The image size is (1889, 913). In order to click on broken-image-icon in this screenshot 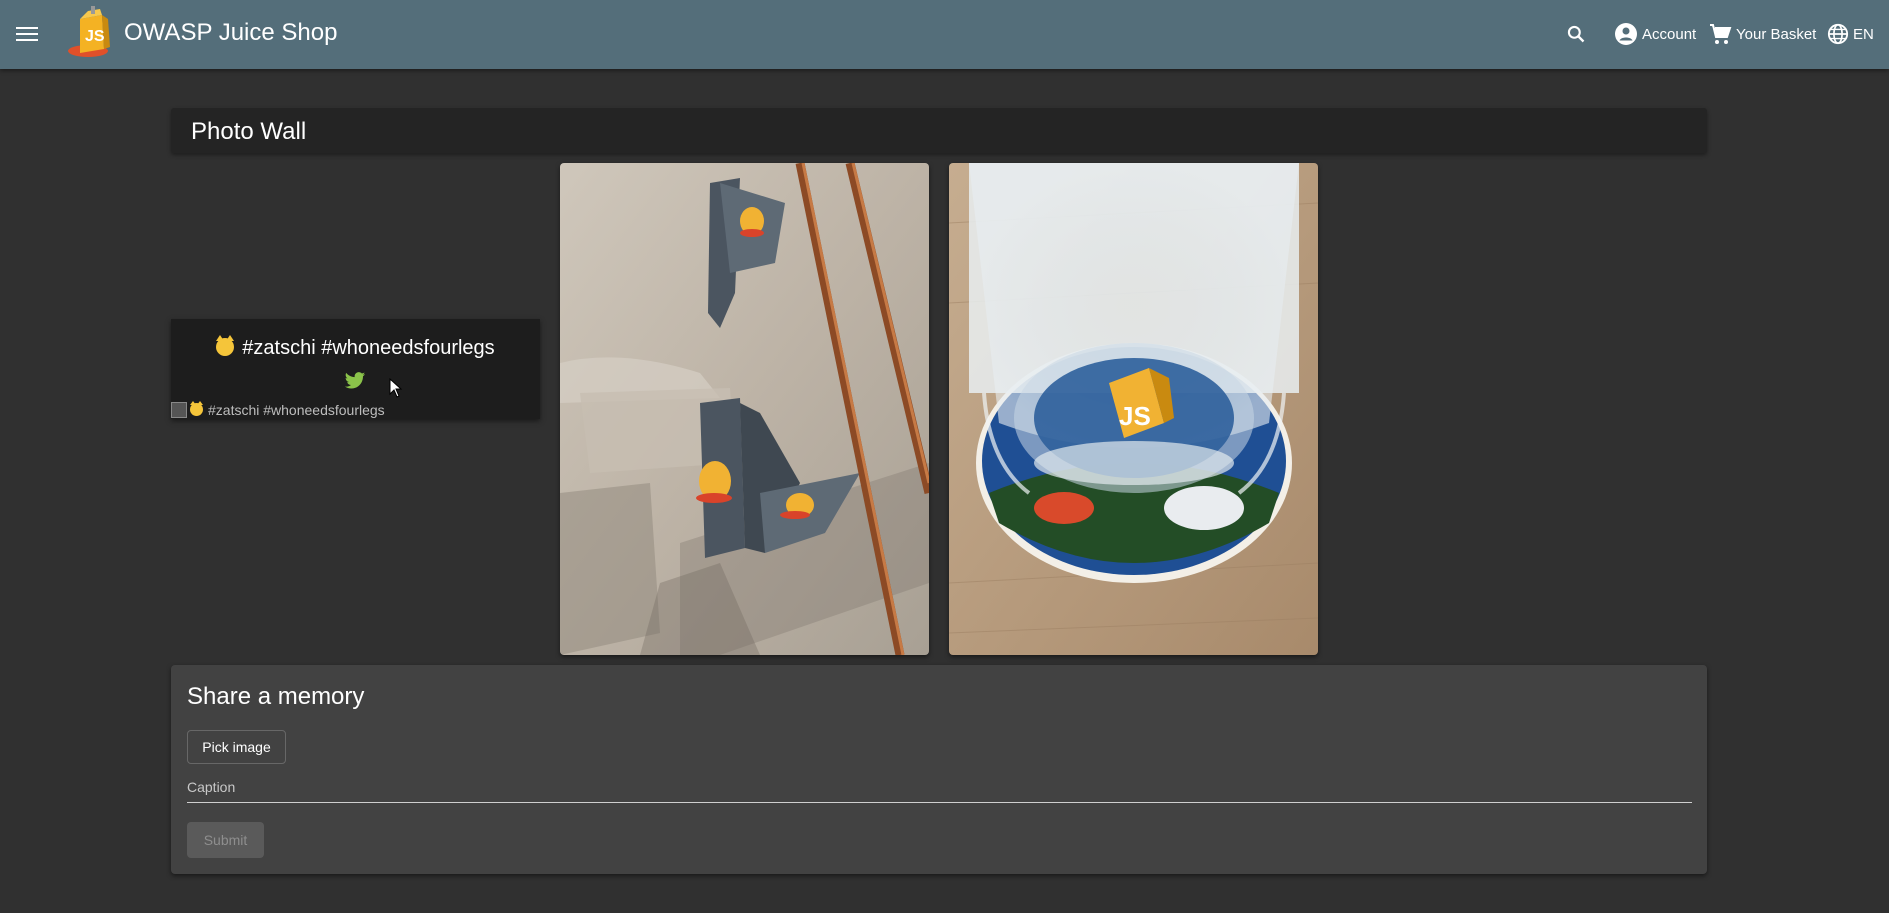, I will do `click(179, 409)`.